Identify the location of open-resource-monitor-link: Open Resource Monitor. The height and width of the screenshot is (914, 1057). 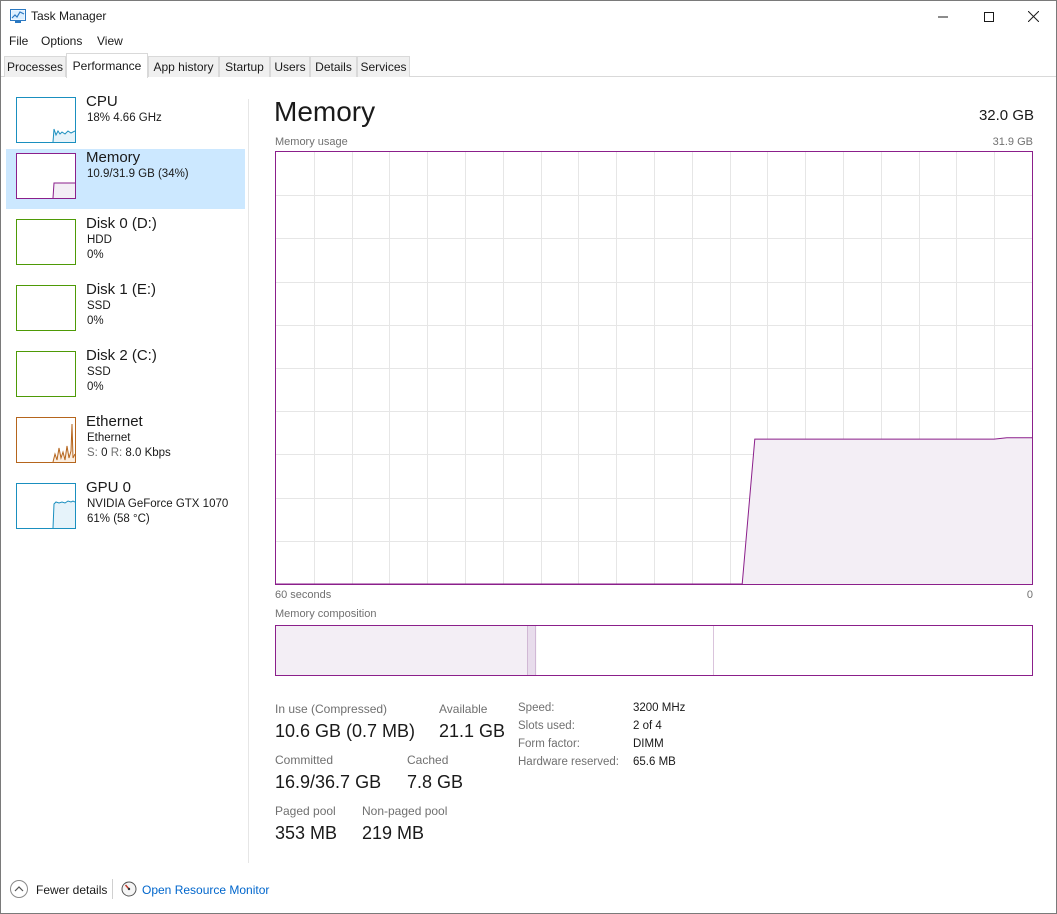
(205, 890).